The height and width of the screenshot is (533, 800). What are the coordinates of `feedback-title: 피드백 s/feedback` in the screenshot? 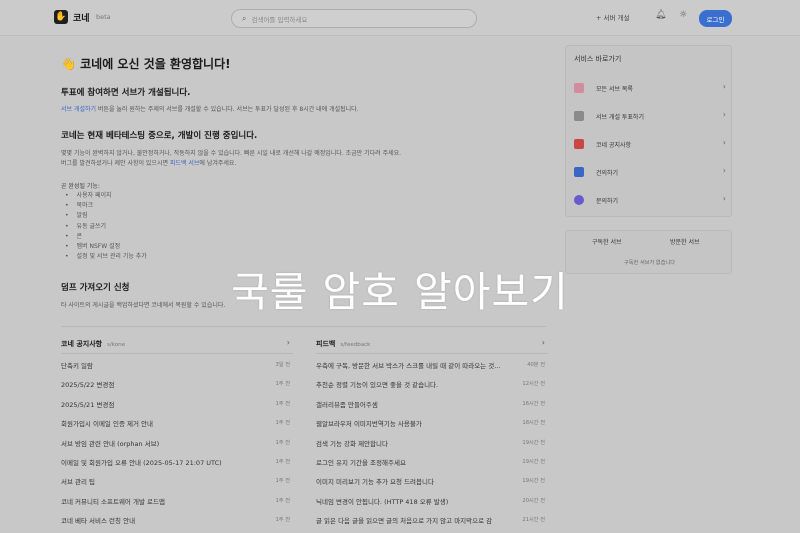 It's located at (343, 344).